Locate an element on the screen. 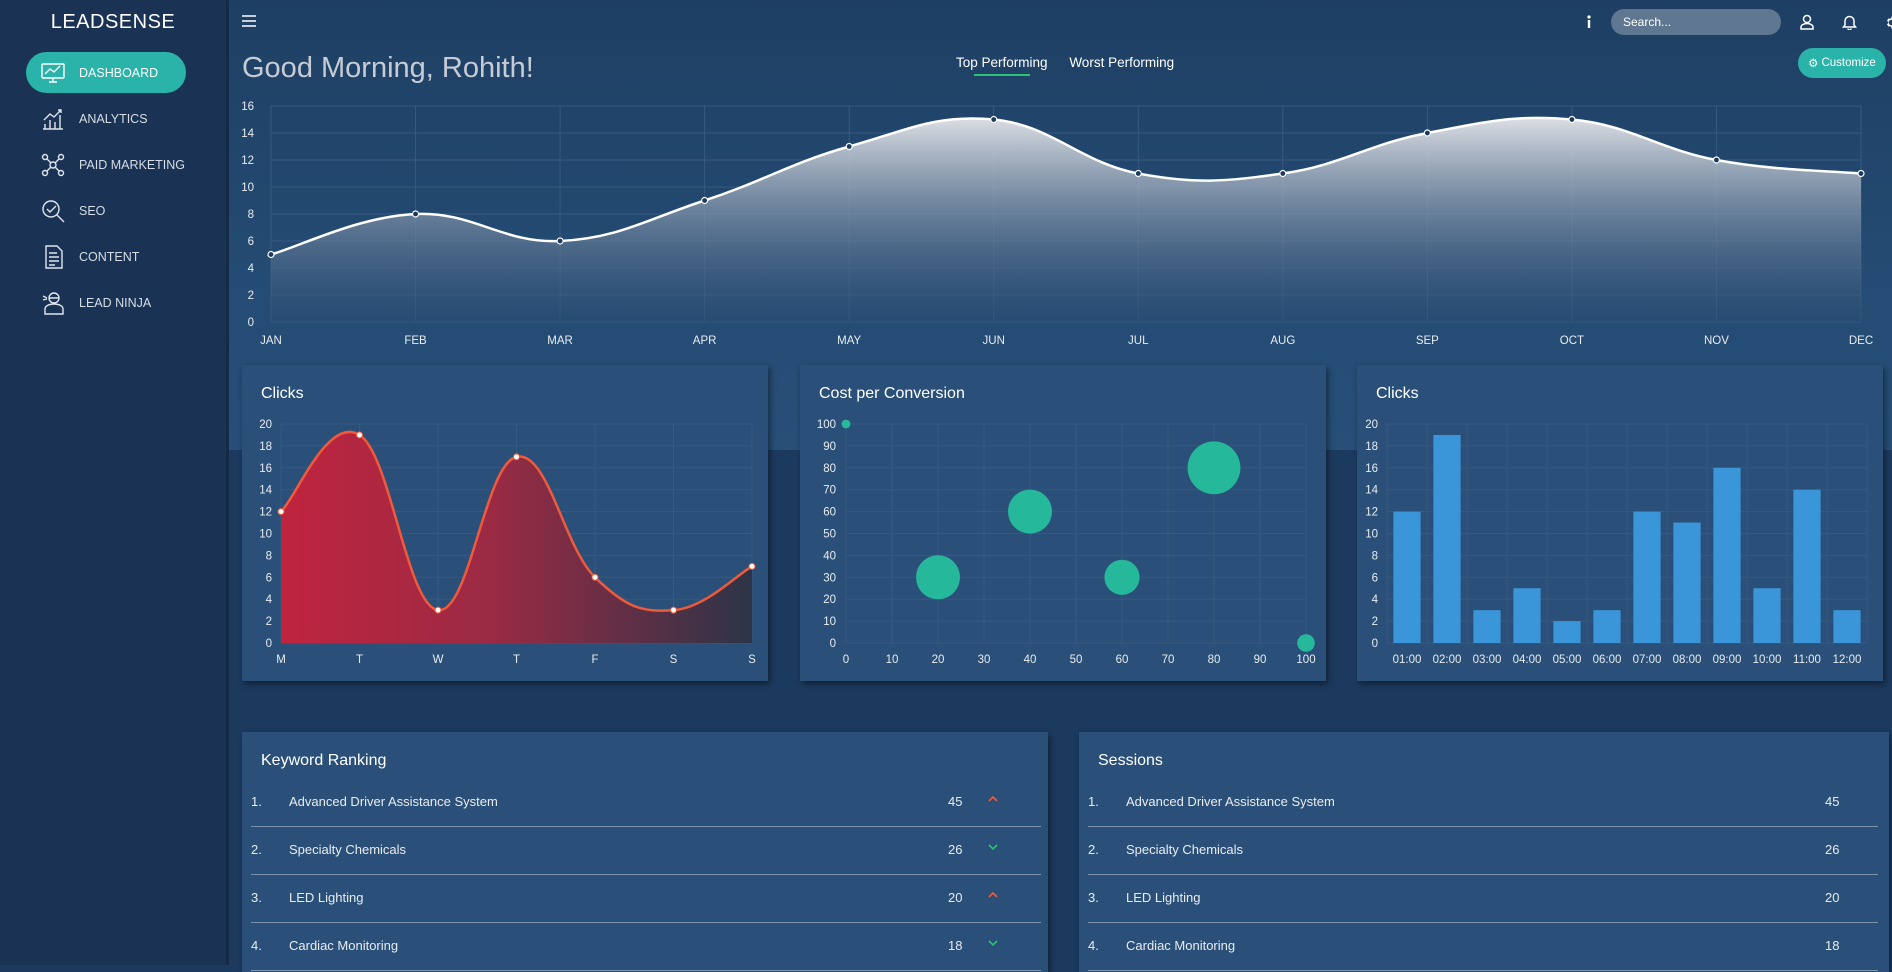 The width and height of the screenshot is (1892, 972). x-tick-label: MAY is located at coordinates (849, 341).